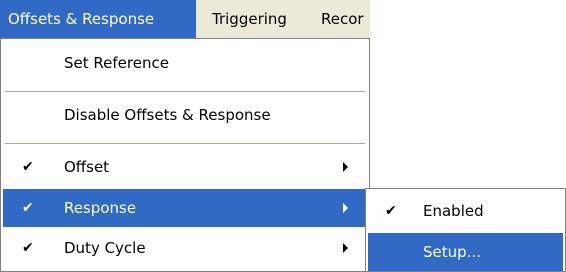 The width and height of the screenshot is (566, 272). I want to click on menu-item-duty-cycle: ✔ Duty Cycle, so click(185, 248).